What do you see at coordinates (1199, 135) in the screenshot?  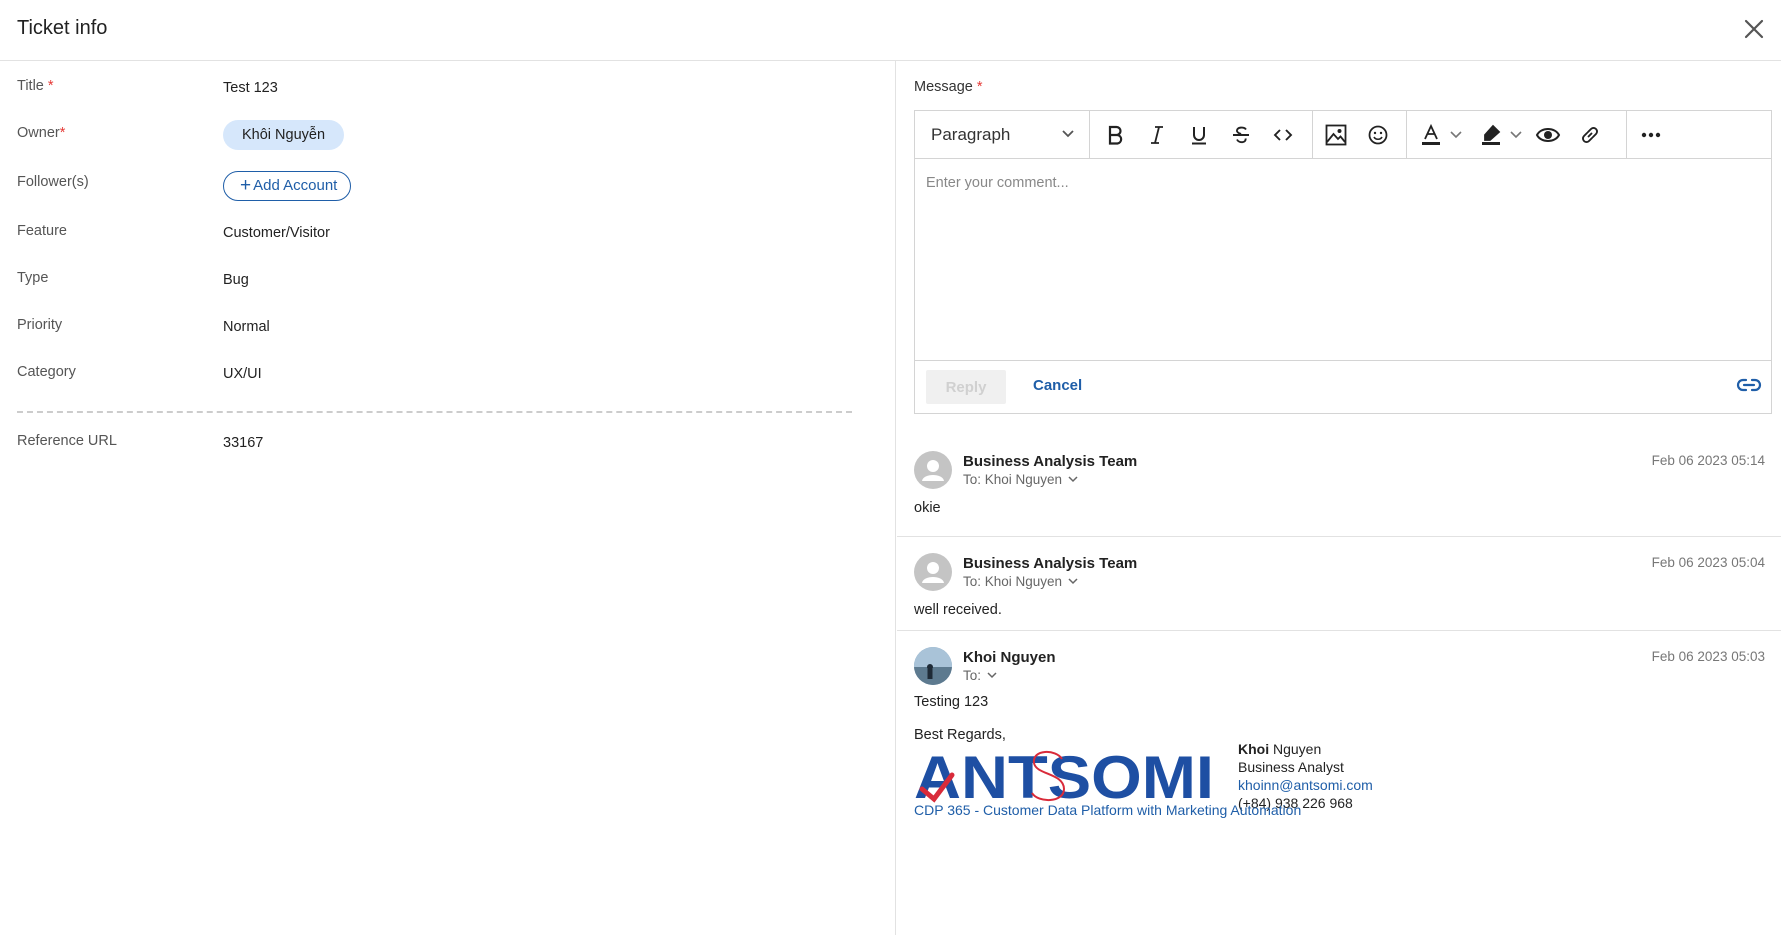 I see `underline-icon` at bounding box center [1199, 135].